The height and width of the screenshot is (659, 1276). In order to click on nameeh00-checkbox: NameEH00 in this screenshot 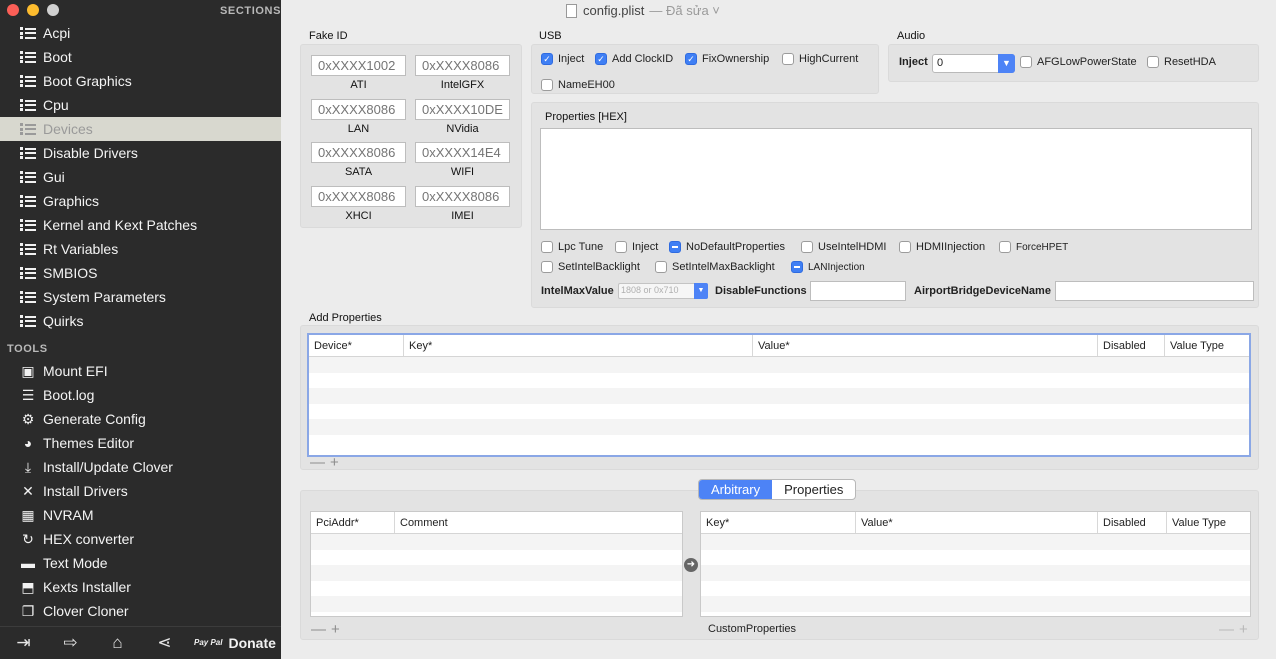, I will do `click(578, 85)`.